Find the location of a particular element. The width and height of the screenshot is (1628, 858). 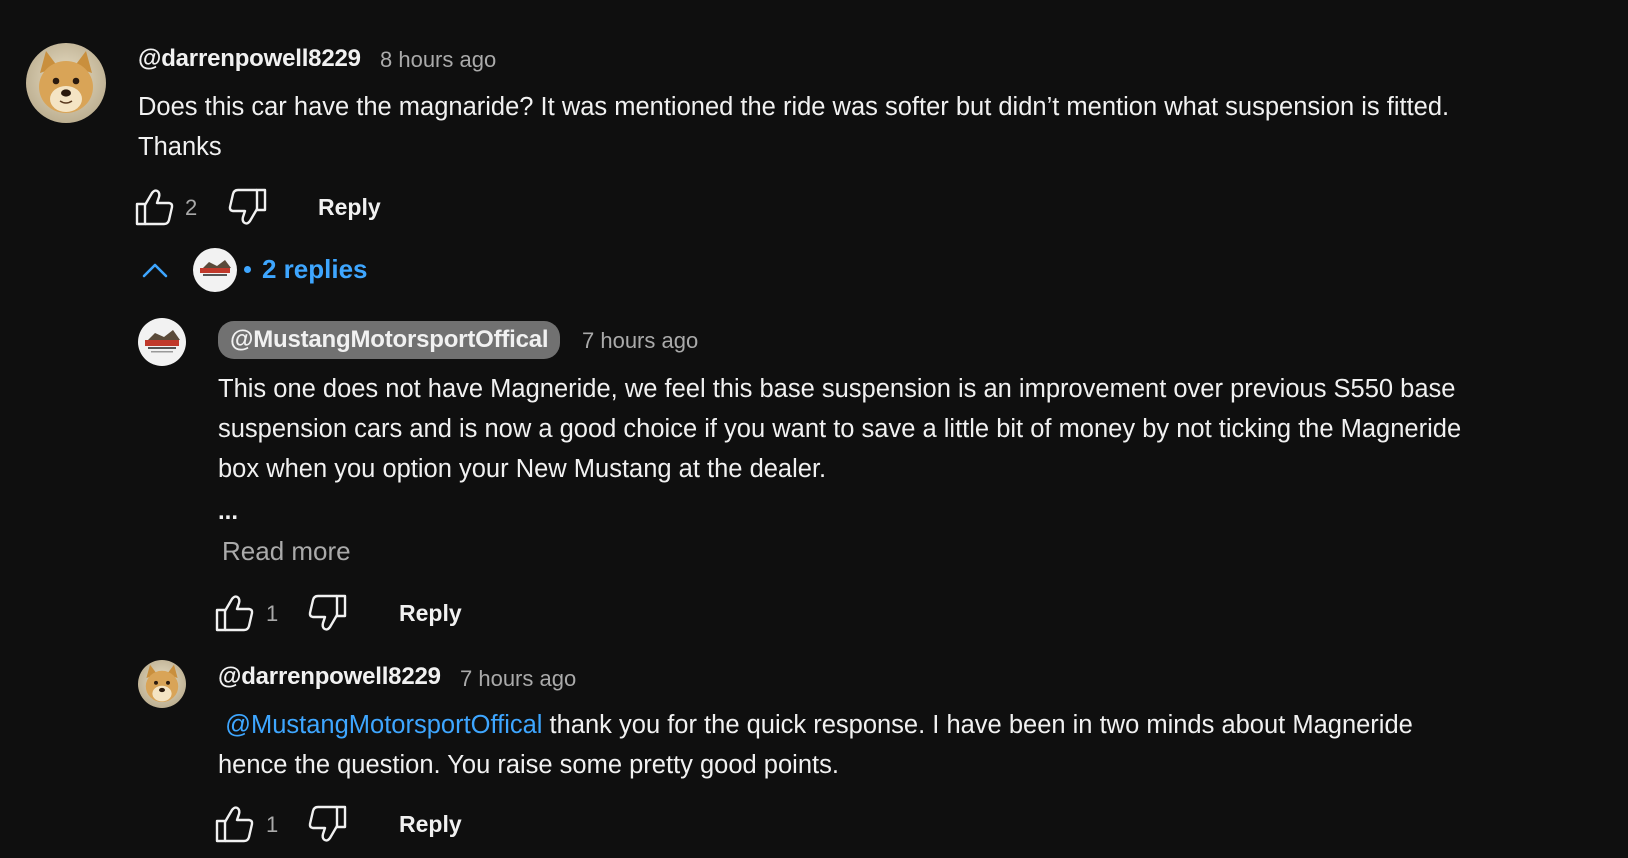

reply-author: @darrenpowell8229 is located at coordinates (329, 677).